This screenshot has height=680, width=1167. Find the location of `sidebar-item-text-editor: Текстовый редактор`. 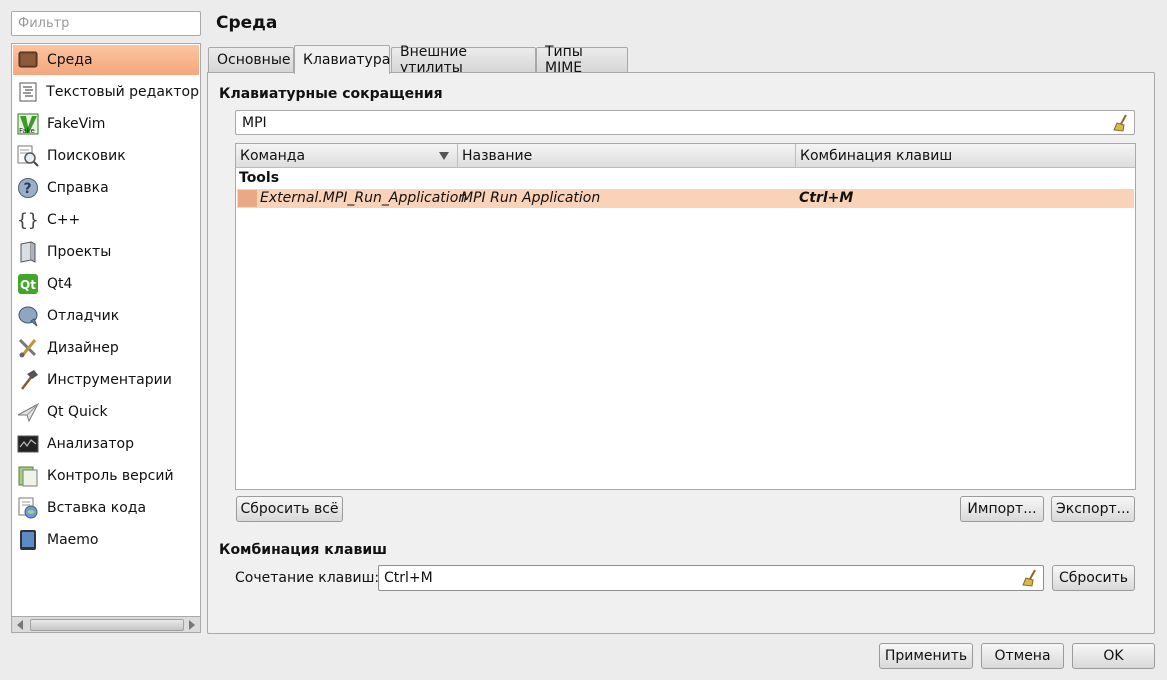

sidebar-item-text-editor: Текстовый редактор is located at coordinates (106, 92).